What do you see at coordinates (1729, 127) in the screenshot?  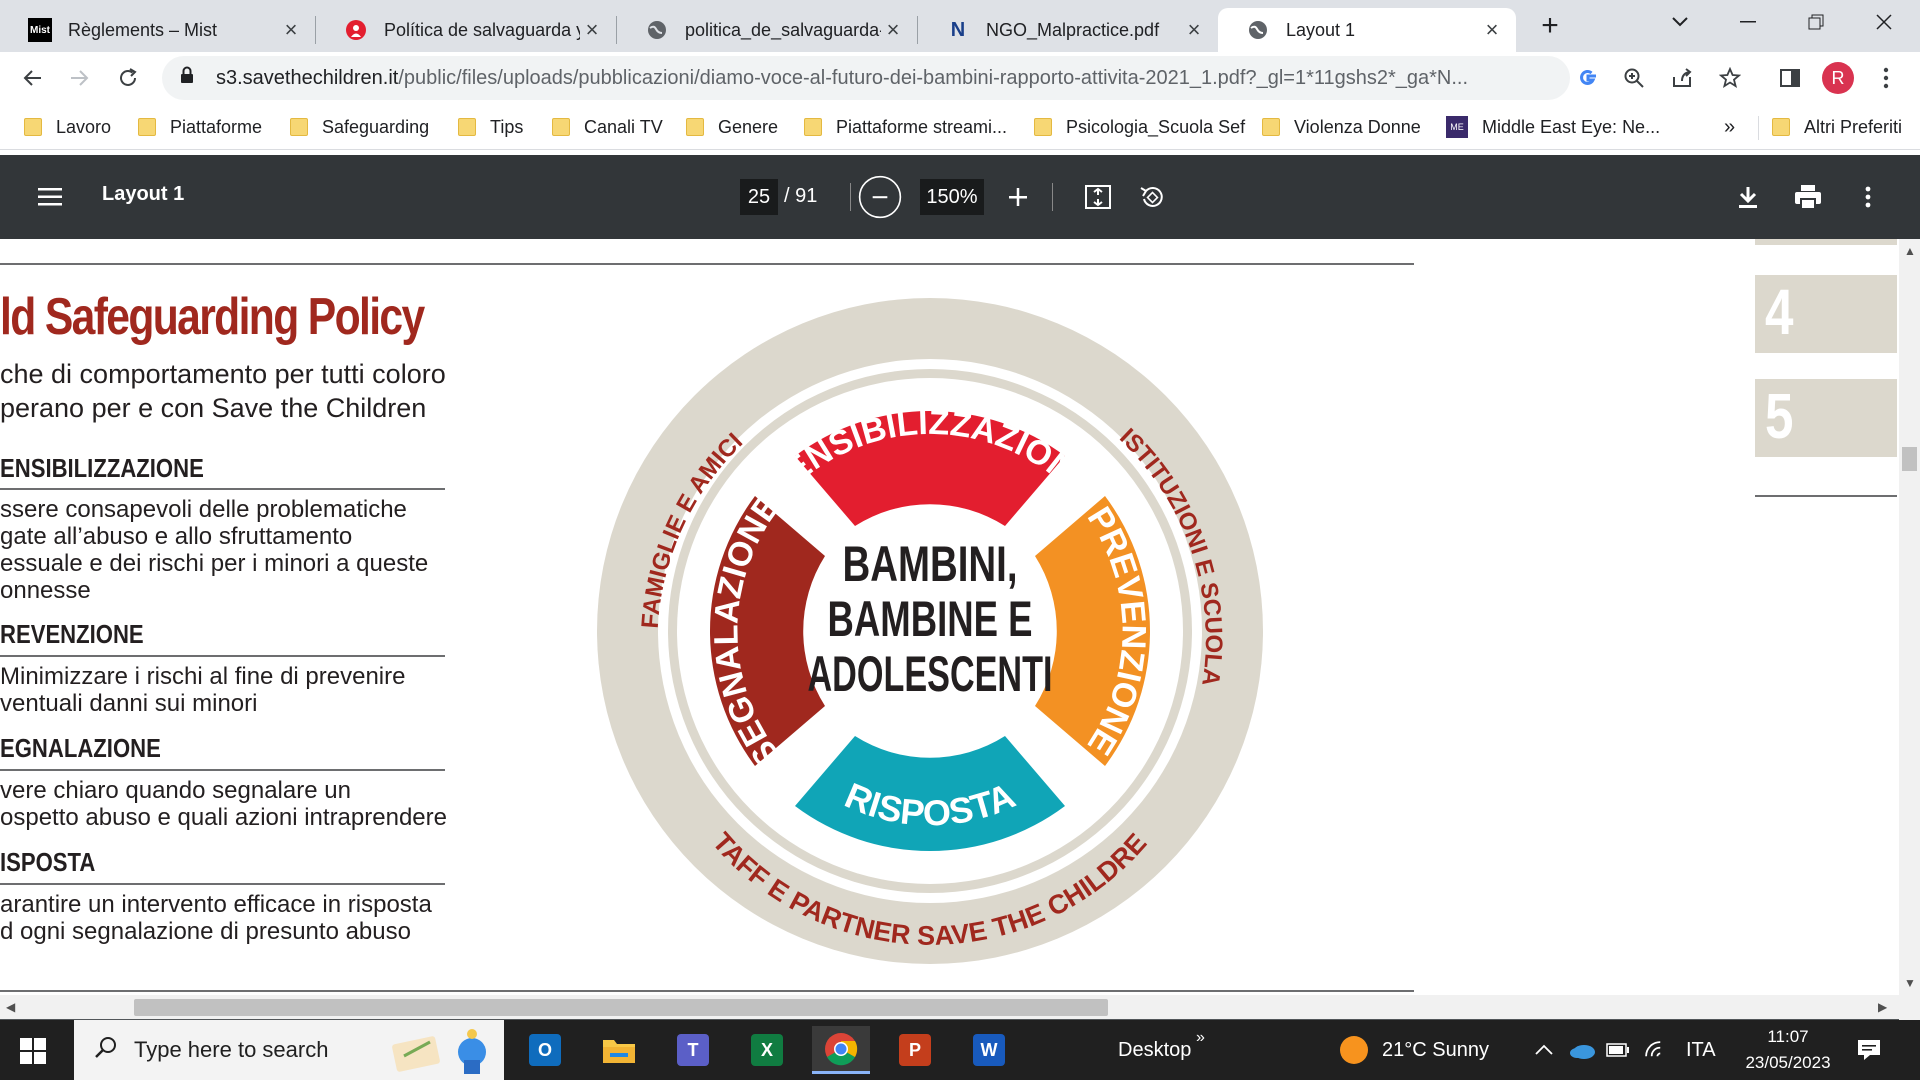 I see `bookmarks-overflow-button: »` at bounding box center [1729, 127].